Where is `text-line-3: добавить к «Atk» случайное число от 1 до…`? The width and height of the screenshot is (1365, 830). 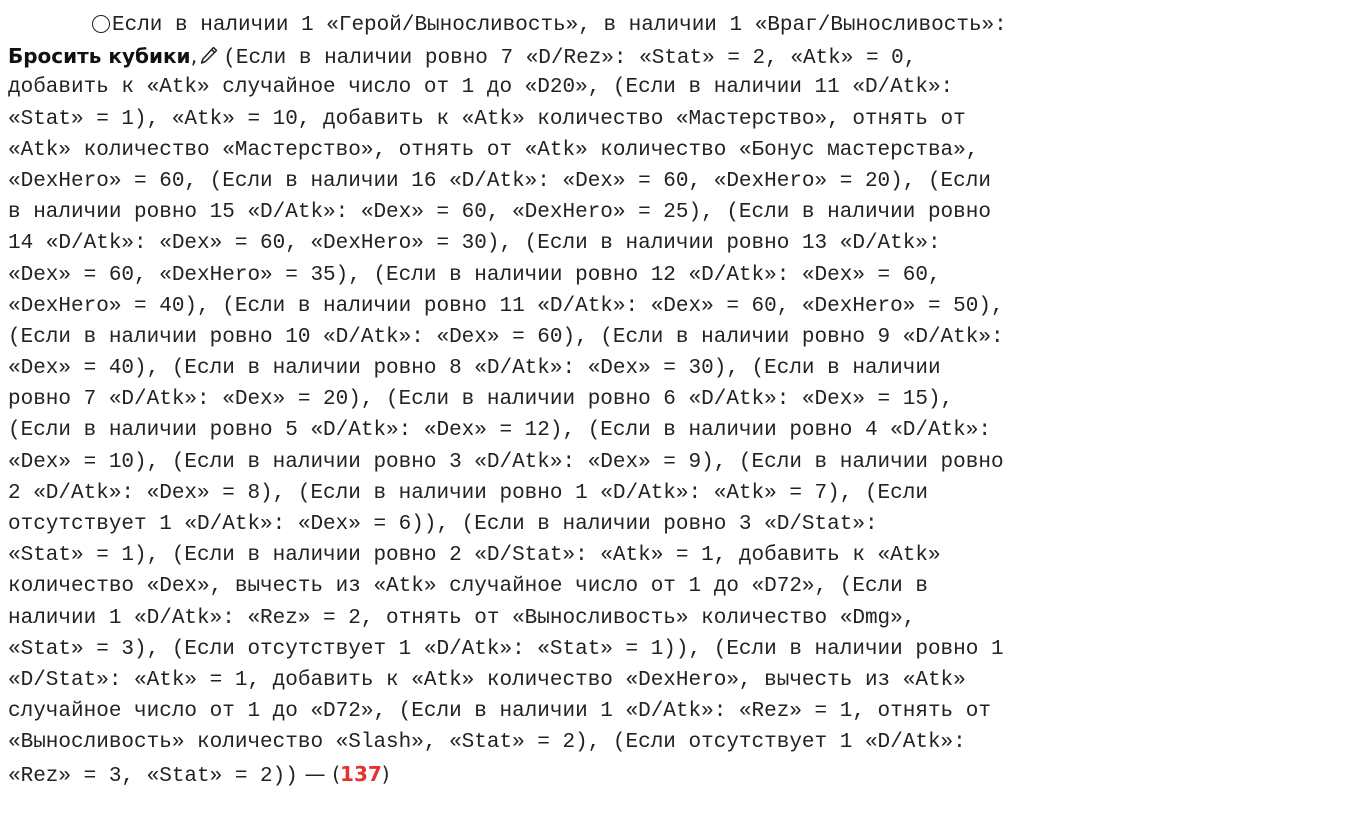
text-line-3: добавить к «Atk» случайное число от 1 до… is located at coordinates (682, 87).